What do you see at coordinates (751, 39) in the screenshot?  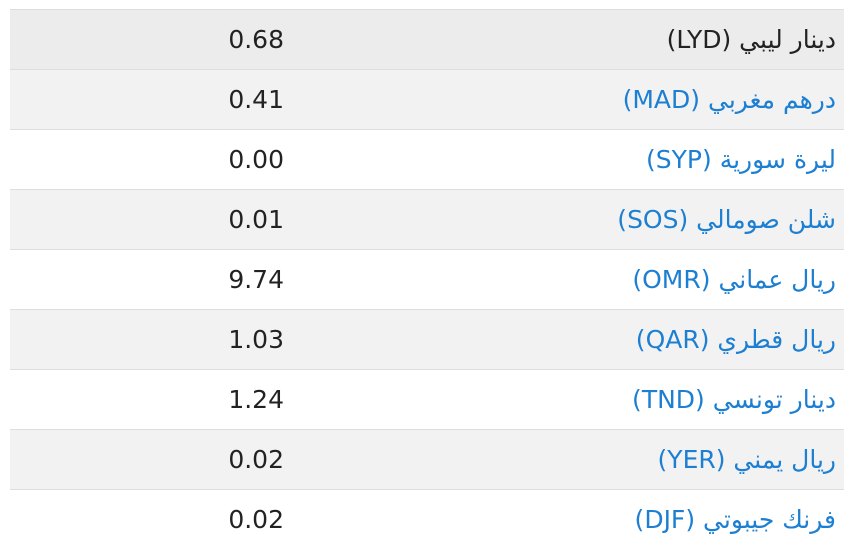 I see `currency-link-lyd: دينار ليبي (LYD)` at bounding box center [751, 39].